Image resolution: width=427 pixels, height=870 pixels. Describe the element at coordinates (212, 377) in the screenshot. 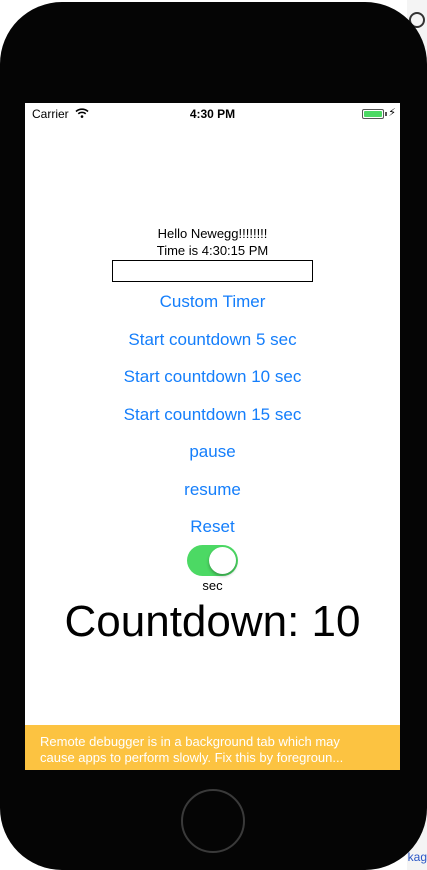

I see `start-10-sec-button: Start countdown 10 sec` at that location.